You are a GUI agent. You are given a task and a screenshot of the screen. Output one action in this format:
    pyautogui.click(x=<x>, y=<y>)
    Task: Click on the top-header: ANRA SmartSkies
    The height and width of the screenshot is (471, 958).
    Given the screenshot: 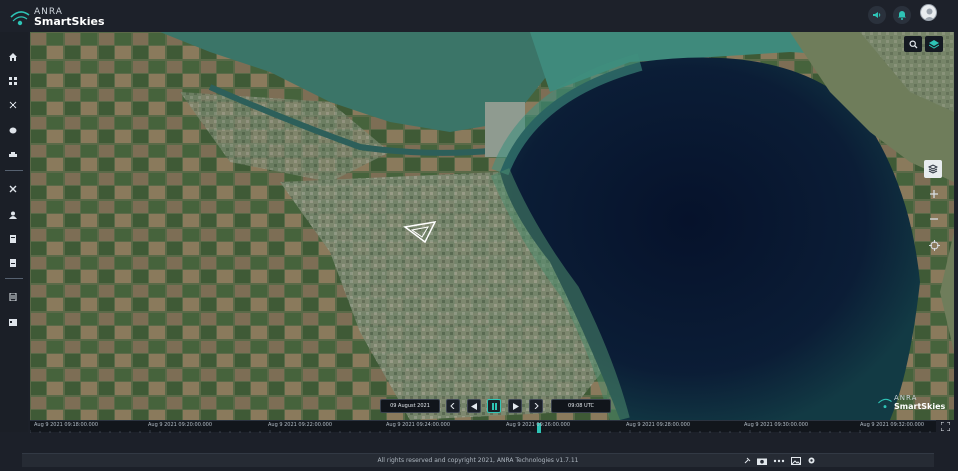 What is the action you would take?
    pyautogui.click(x=479, y=16)
    